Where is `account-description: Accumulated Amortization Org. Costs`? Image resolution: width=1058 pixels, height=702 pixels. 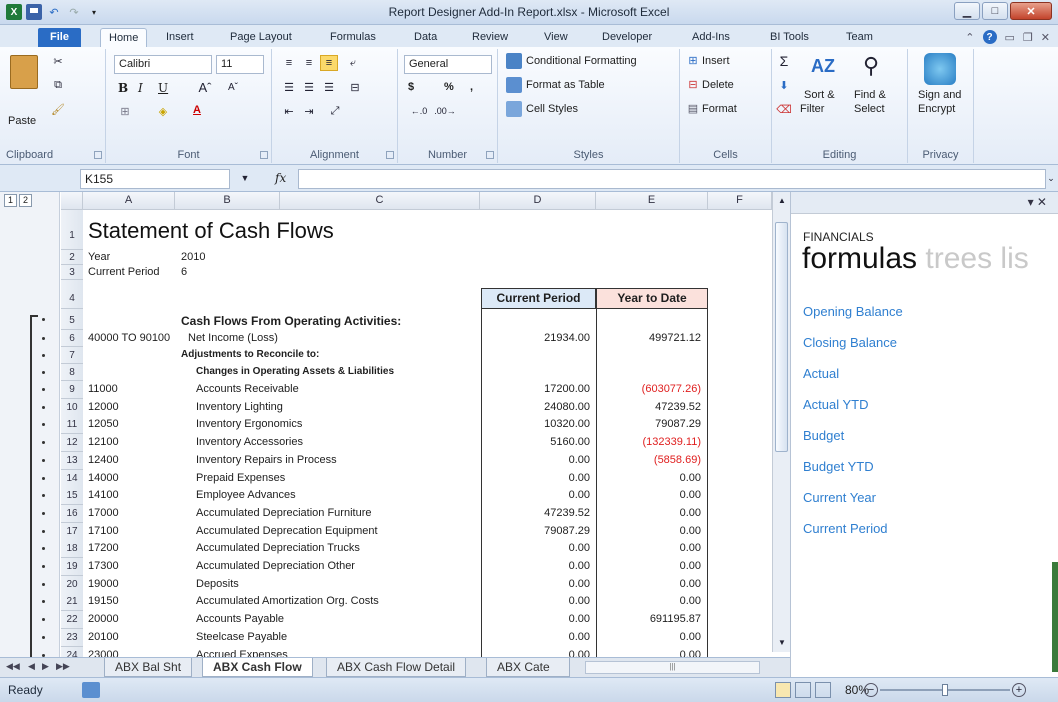
account-description: Accumulated Amortization Org. Costs is located at coordinates (336, 601).